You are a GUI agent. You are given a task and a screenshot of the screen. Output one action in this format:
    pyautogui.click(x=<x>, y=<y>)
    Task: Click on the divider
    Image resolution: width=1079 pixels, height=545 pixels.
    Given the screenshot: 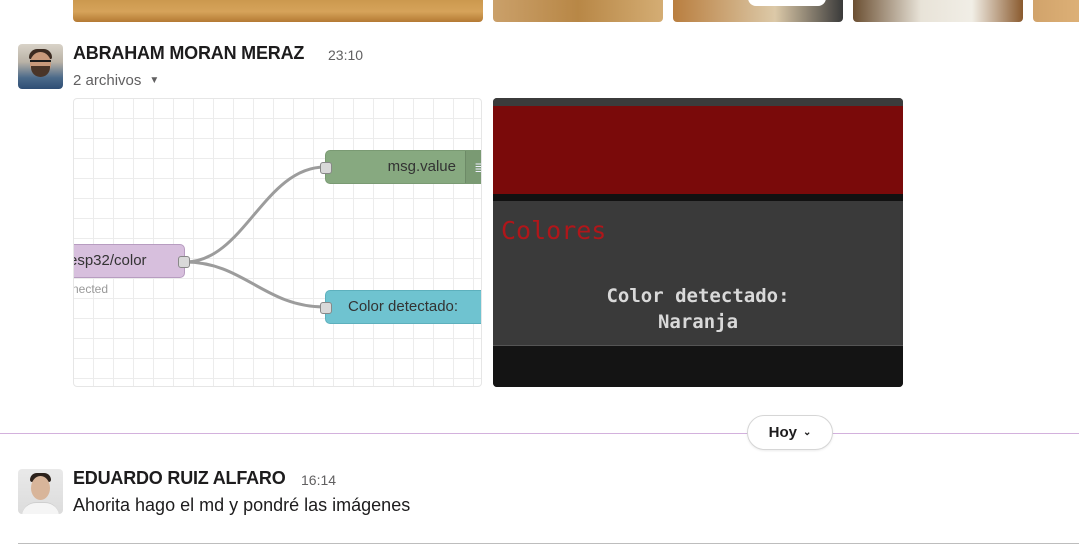 What is the action you would take?
    pyautogui.click(x=698, y=197)
    